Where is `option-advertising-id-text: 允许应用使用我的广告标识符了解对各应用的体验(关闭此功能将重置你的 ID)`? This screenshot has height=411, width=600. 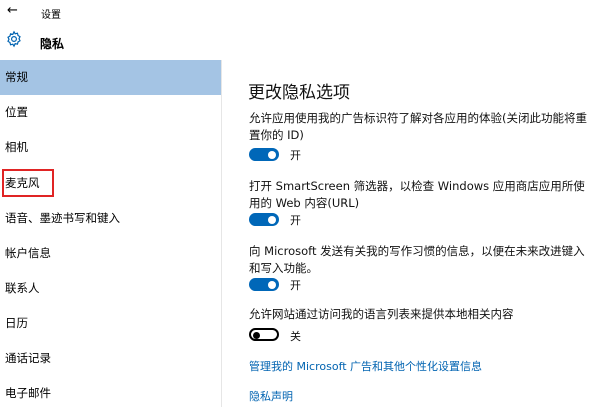
option-advertising-id-text: 允许应用使用我的广告标识符了解对各应用的体验(关闭此功能将重置你的 ID) is located at coordinates (418, 126).